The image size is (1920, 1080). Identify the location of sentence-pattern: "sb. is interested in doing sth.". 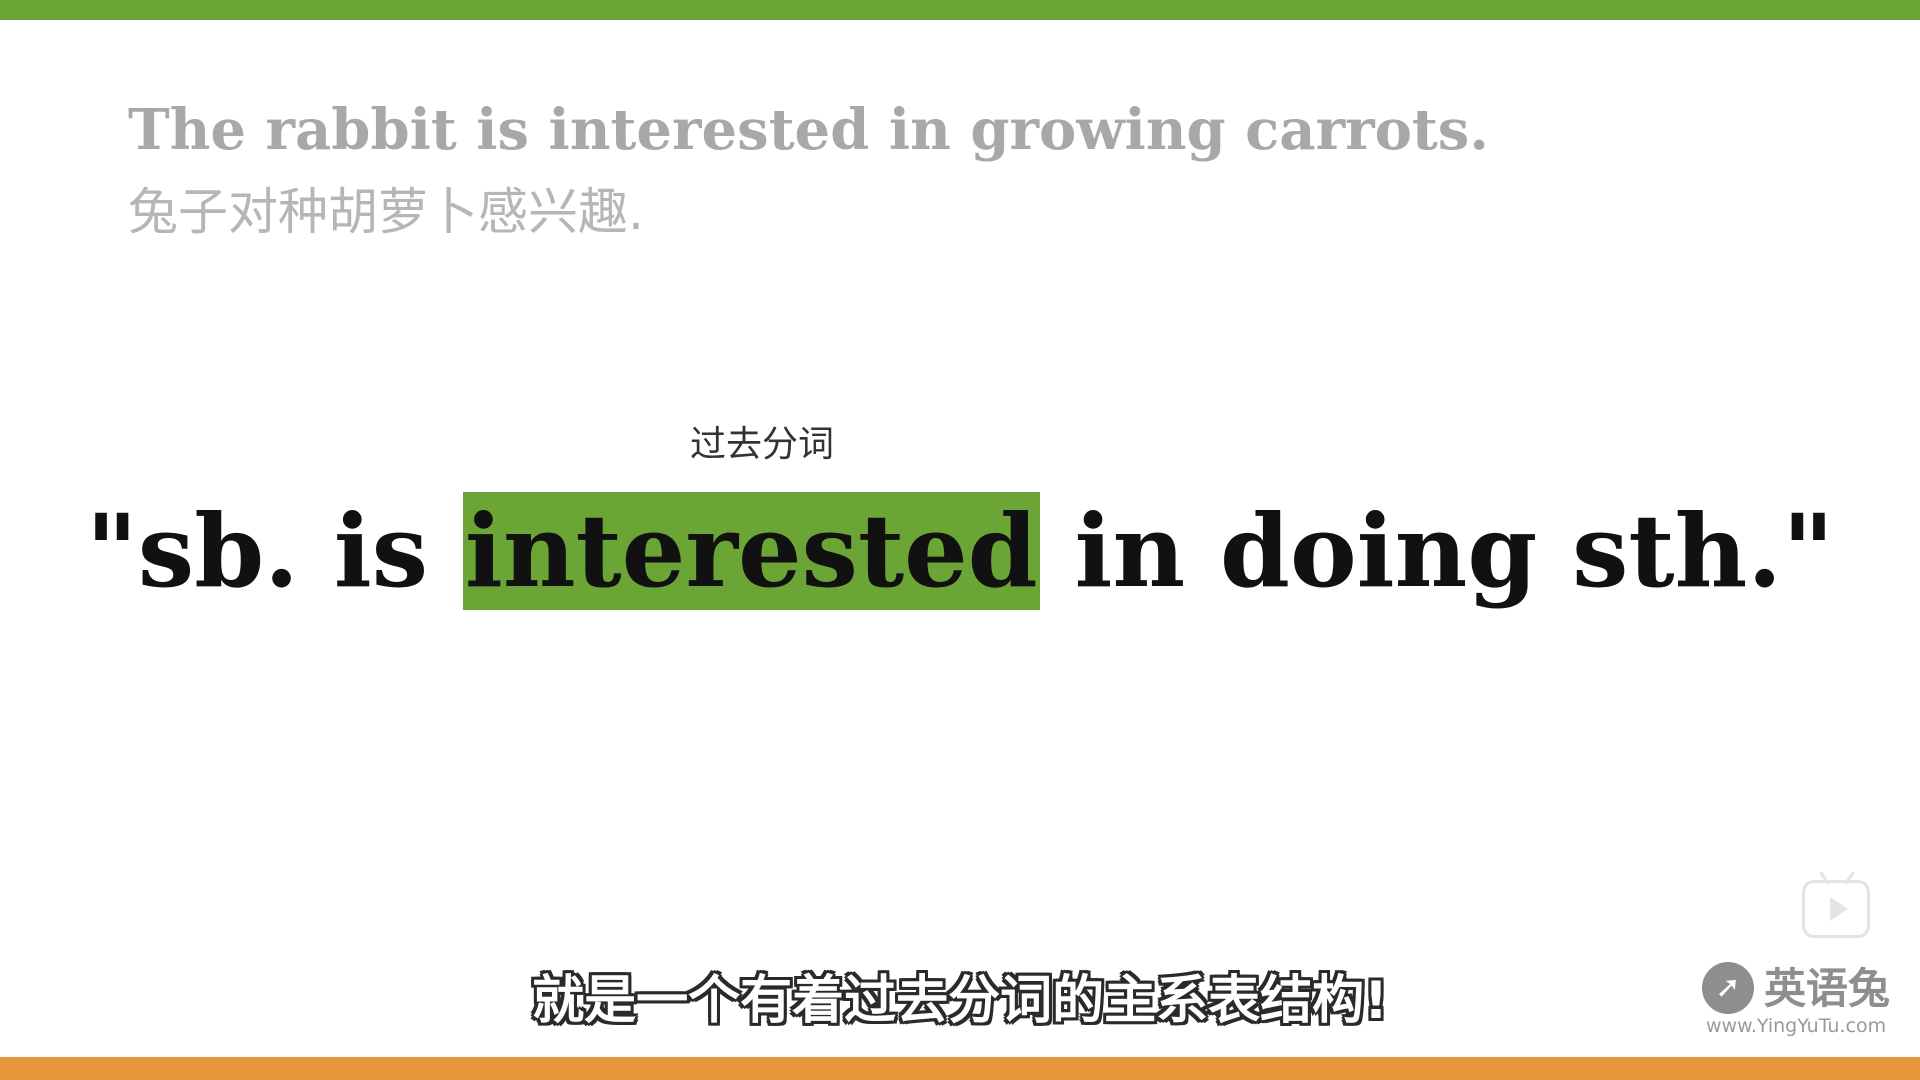
(960, 551).